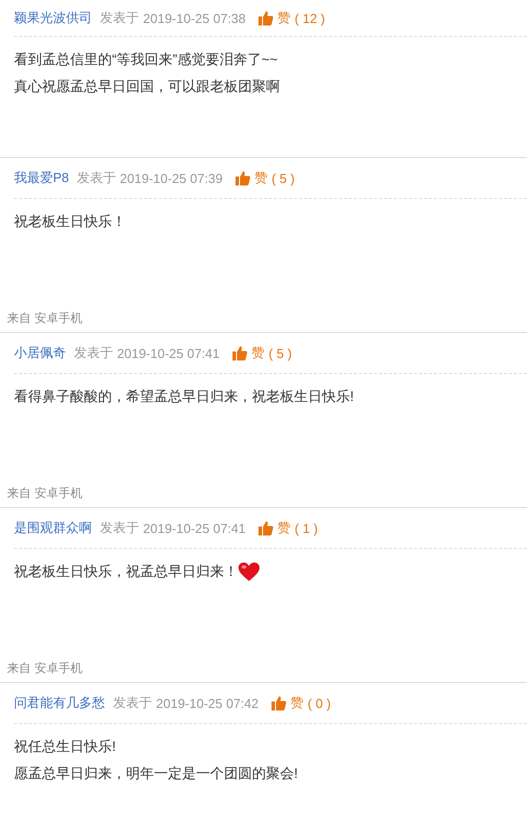 This screenshot has width=527, height=829. I want to click on username-link: 是围观群众啊, so click(53, 528).